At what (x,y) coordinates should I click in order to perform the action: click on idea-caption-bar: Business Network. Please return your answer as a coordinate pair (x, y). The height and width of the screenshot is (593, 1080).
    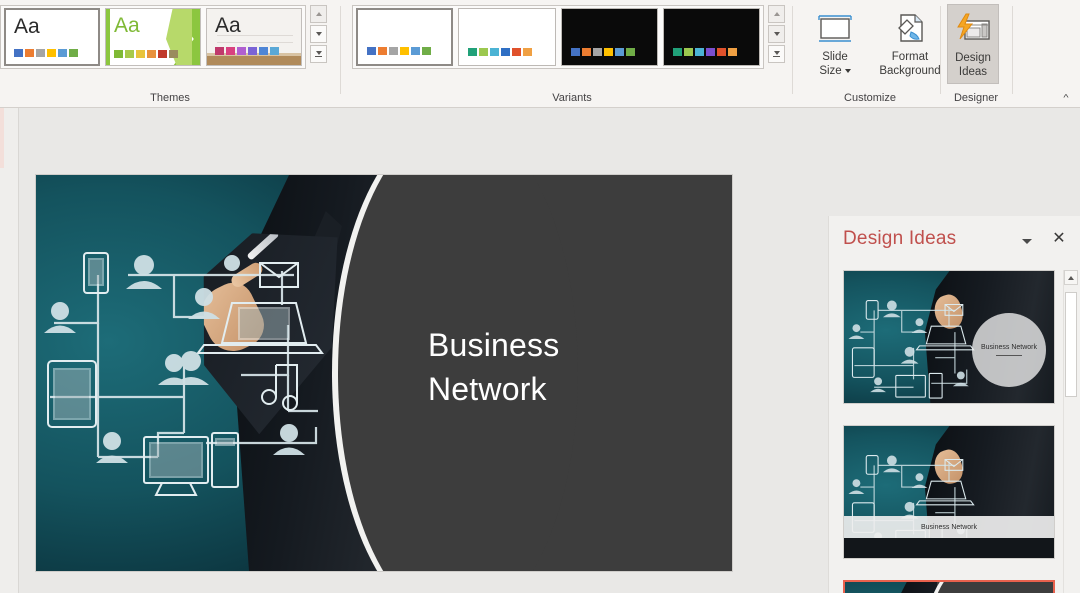
    Looking at the image, I should click on (949, 527).